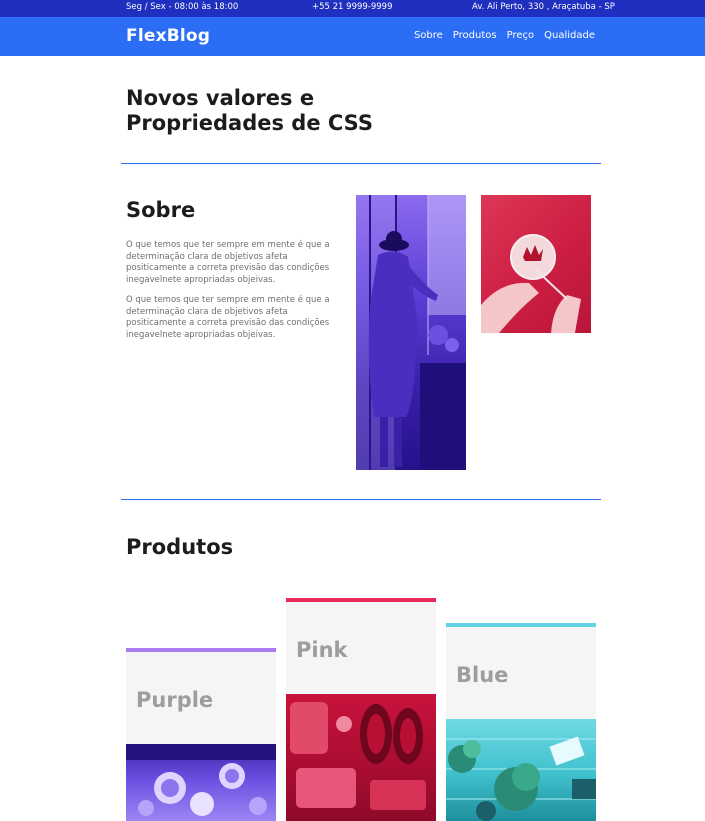  I want to click on address: Av. Ali Perto, 330 , Araçatuba - SP, so click(543, 7).